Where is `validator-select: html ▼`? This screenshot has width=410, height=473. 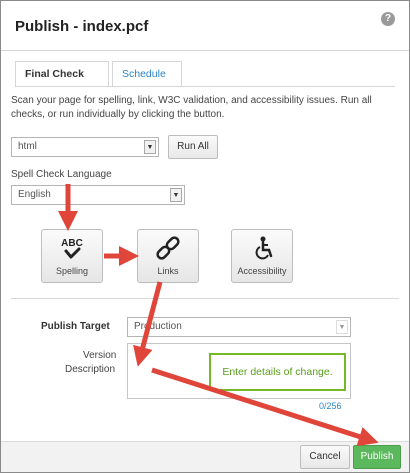
validator-select: html ▼ is located at coordinates (85, 147).